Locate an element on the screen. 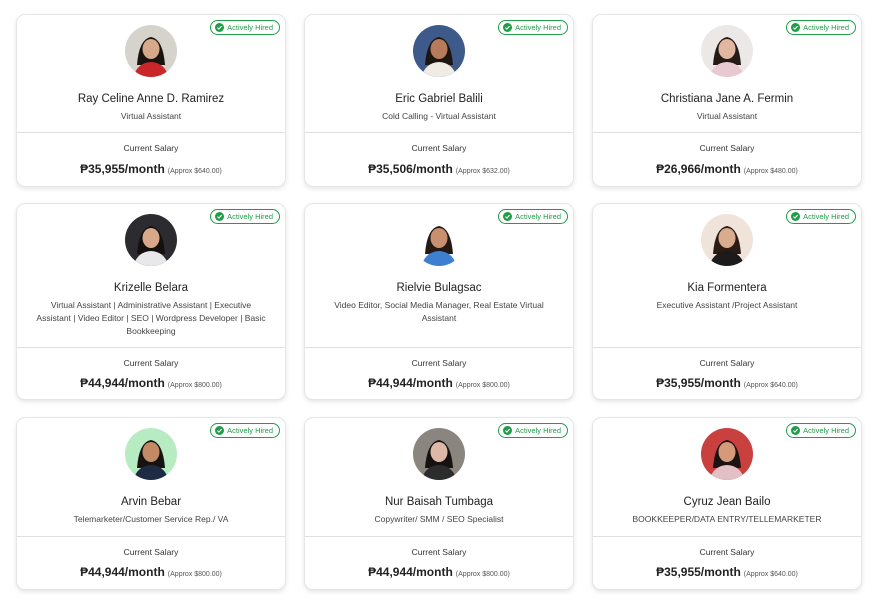  salary-approx: (Approx $480.00) is located at coordinates (770, 171).